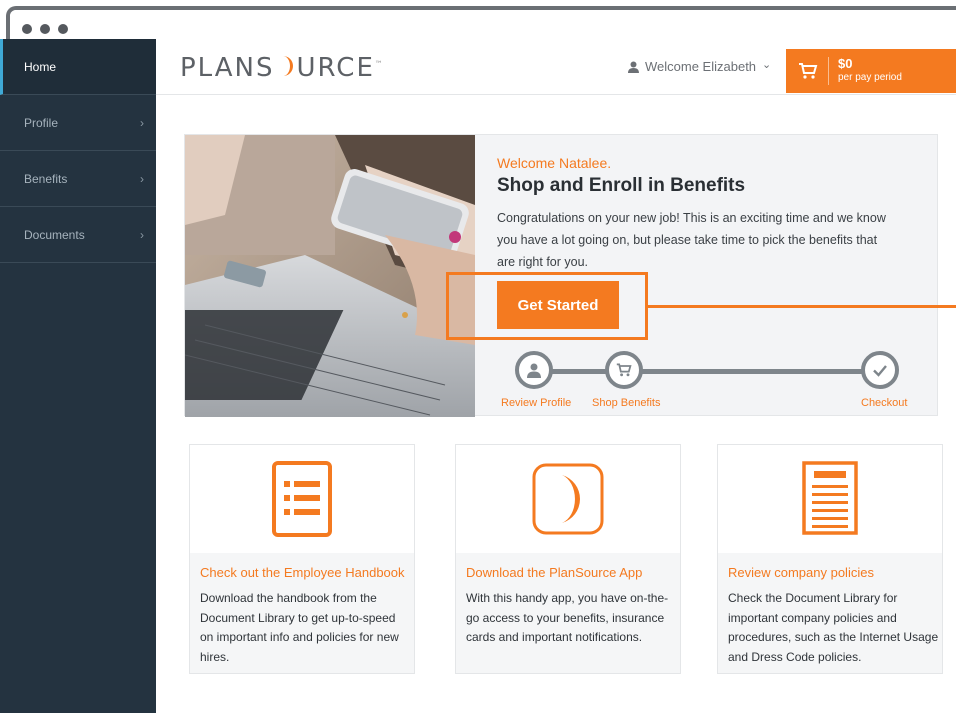  I want to click on sidebar-item-label: Profile, so click(41, 122).